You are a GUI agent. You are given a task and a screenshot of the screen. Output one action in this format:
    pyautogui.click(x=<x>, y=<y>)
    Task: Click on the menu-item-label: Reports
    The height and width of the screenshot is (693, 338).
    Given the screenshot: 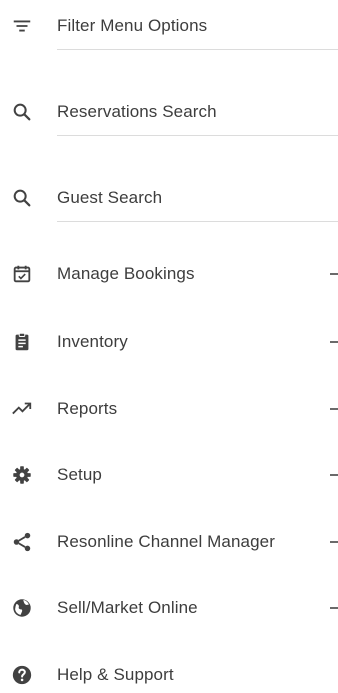 What is the action you would take?
    pyautogui.click(x=87, y=408)
    